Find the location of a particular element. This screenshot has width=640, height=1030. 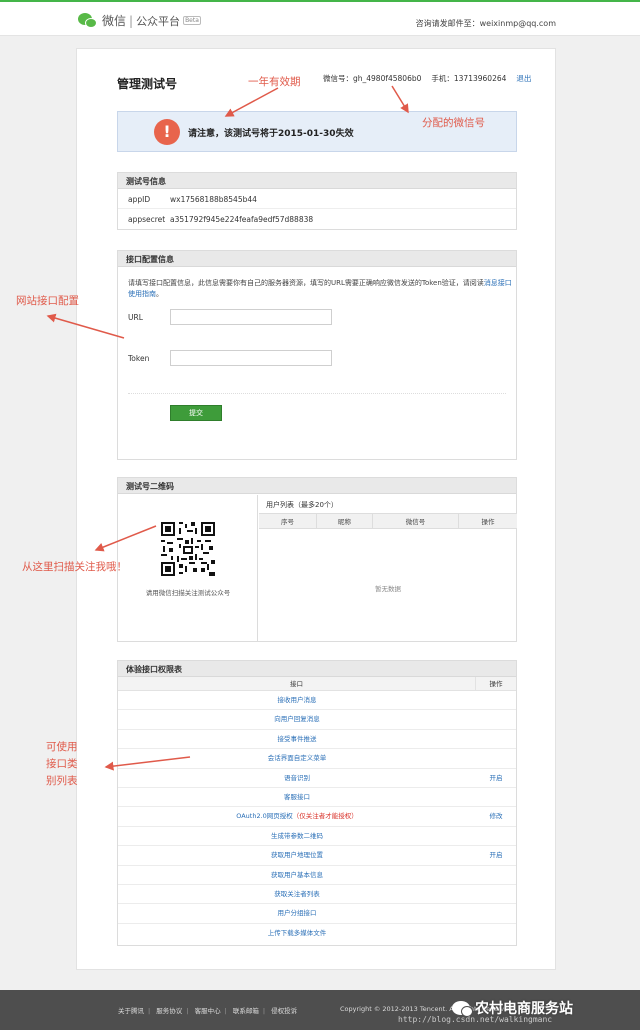

info-row: appID wx17568188b8545b44 is located at coordinates (317, 199).